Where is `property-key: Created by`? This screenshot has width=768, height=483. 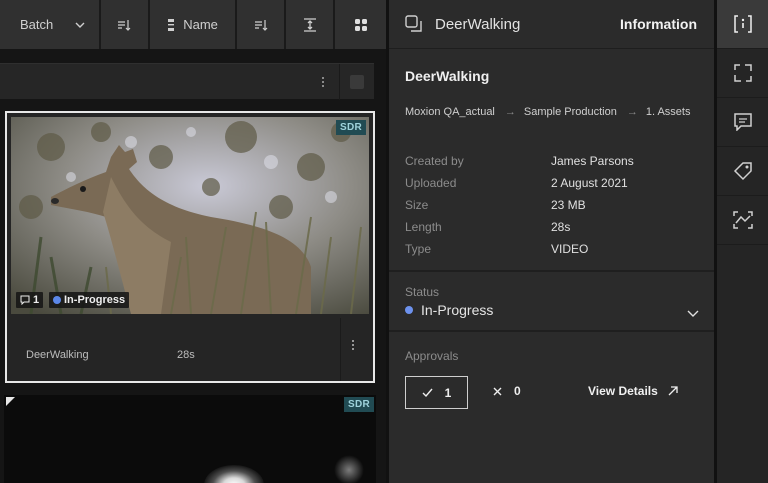 property-key: Created by is located at coordinates (434, 161).